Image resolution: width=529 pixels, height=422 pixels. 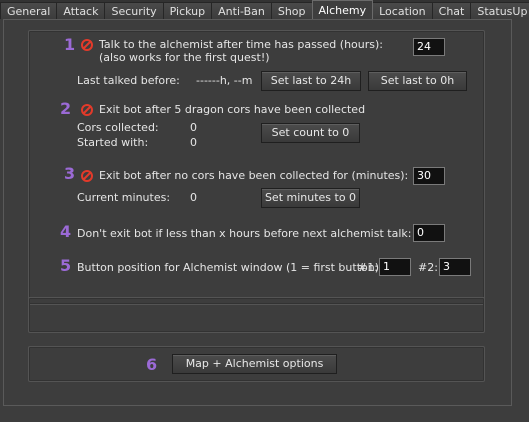 I want to click on tab-statusup: StatusUp, so click(x=499, y=10).